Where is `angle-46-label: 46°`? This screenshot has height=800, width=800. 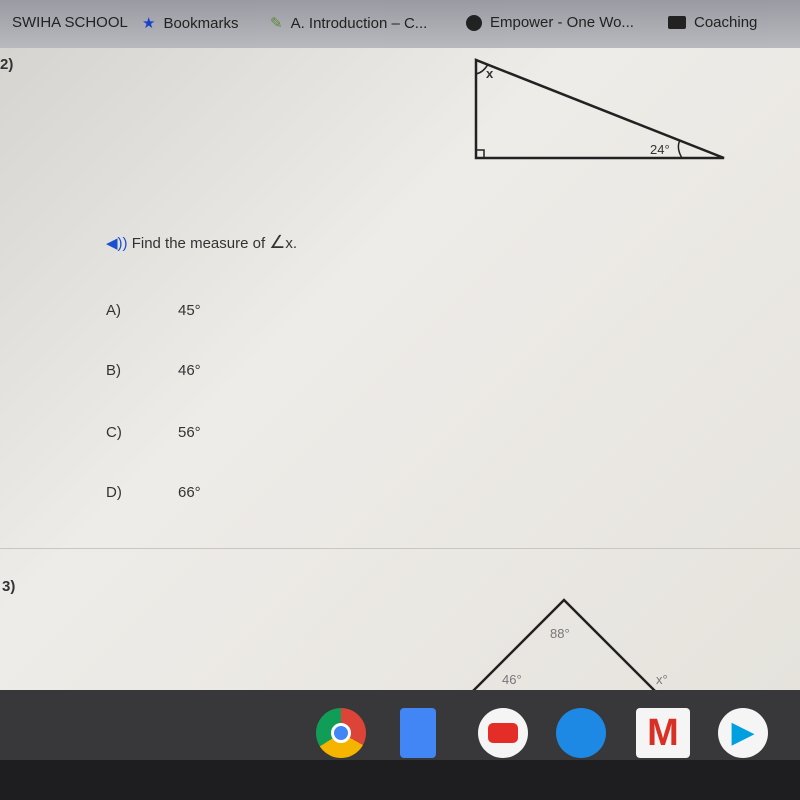 angle-46-label: 46° is located at coordinates (512, 679).